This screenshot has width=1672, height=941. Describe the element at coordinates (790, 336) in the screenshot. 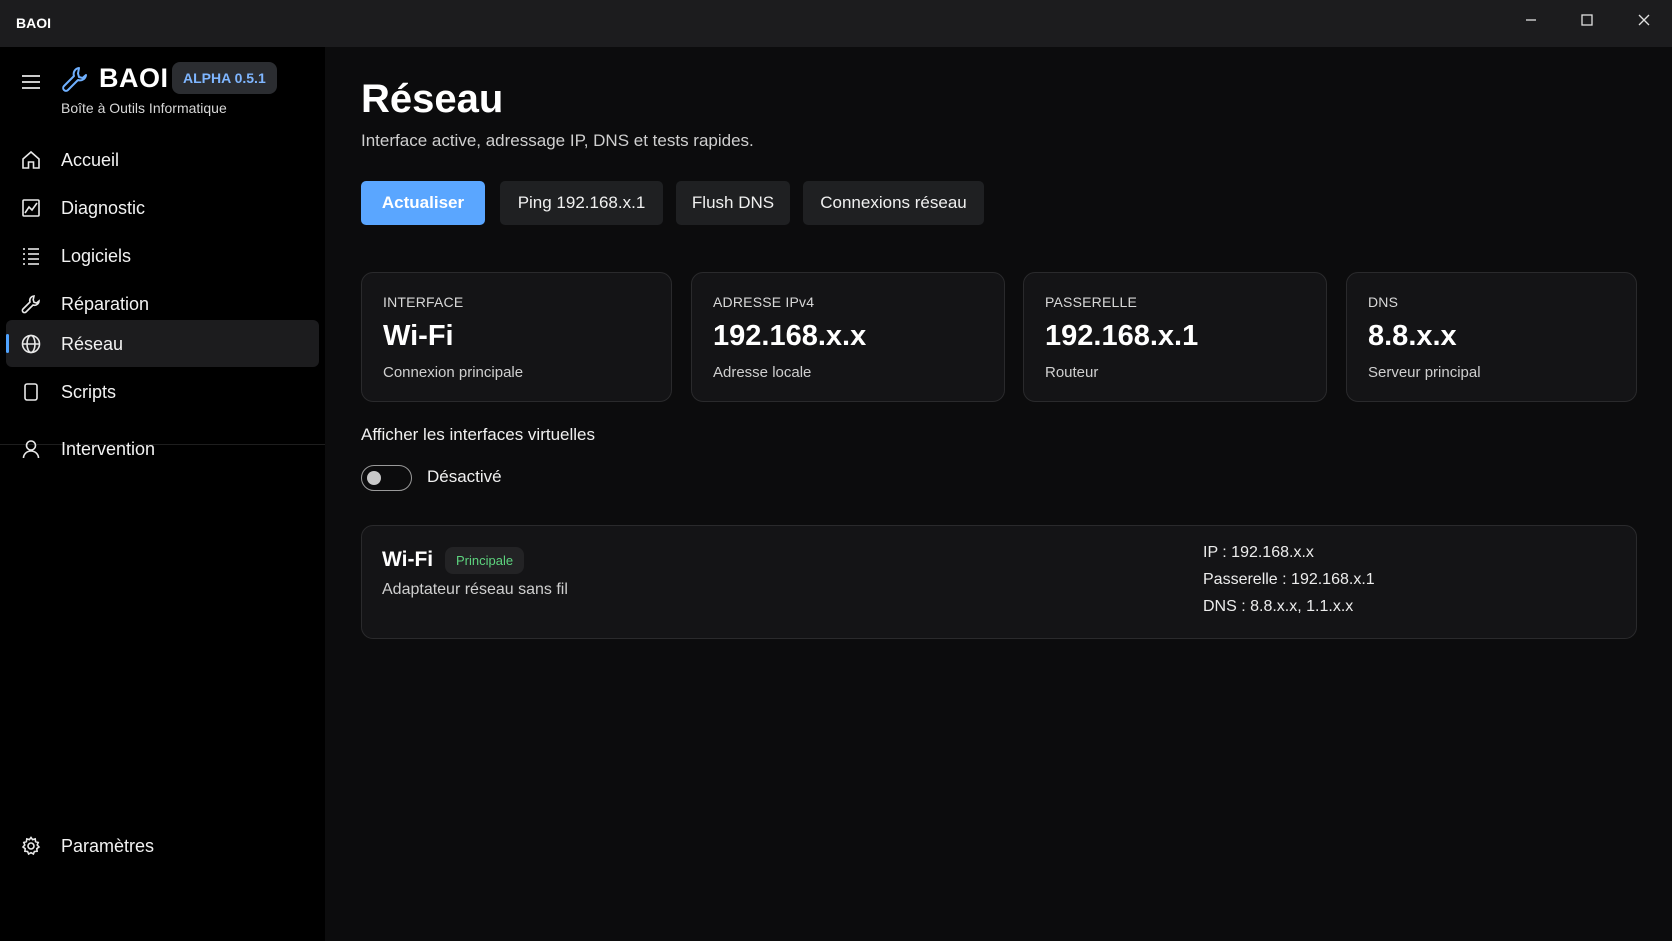

I see `card-value: 192.168.x.x` at that location.